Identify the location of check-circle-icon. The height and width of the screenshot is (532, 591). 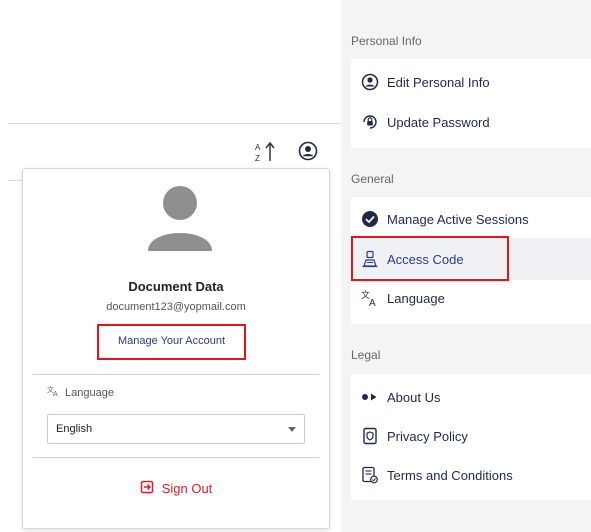
(370, 219).